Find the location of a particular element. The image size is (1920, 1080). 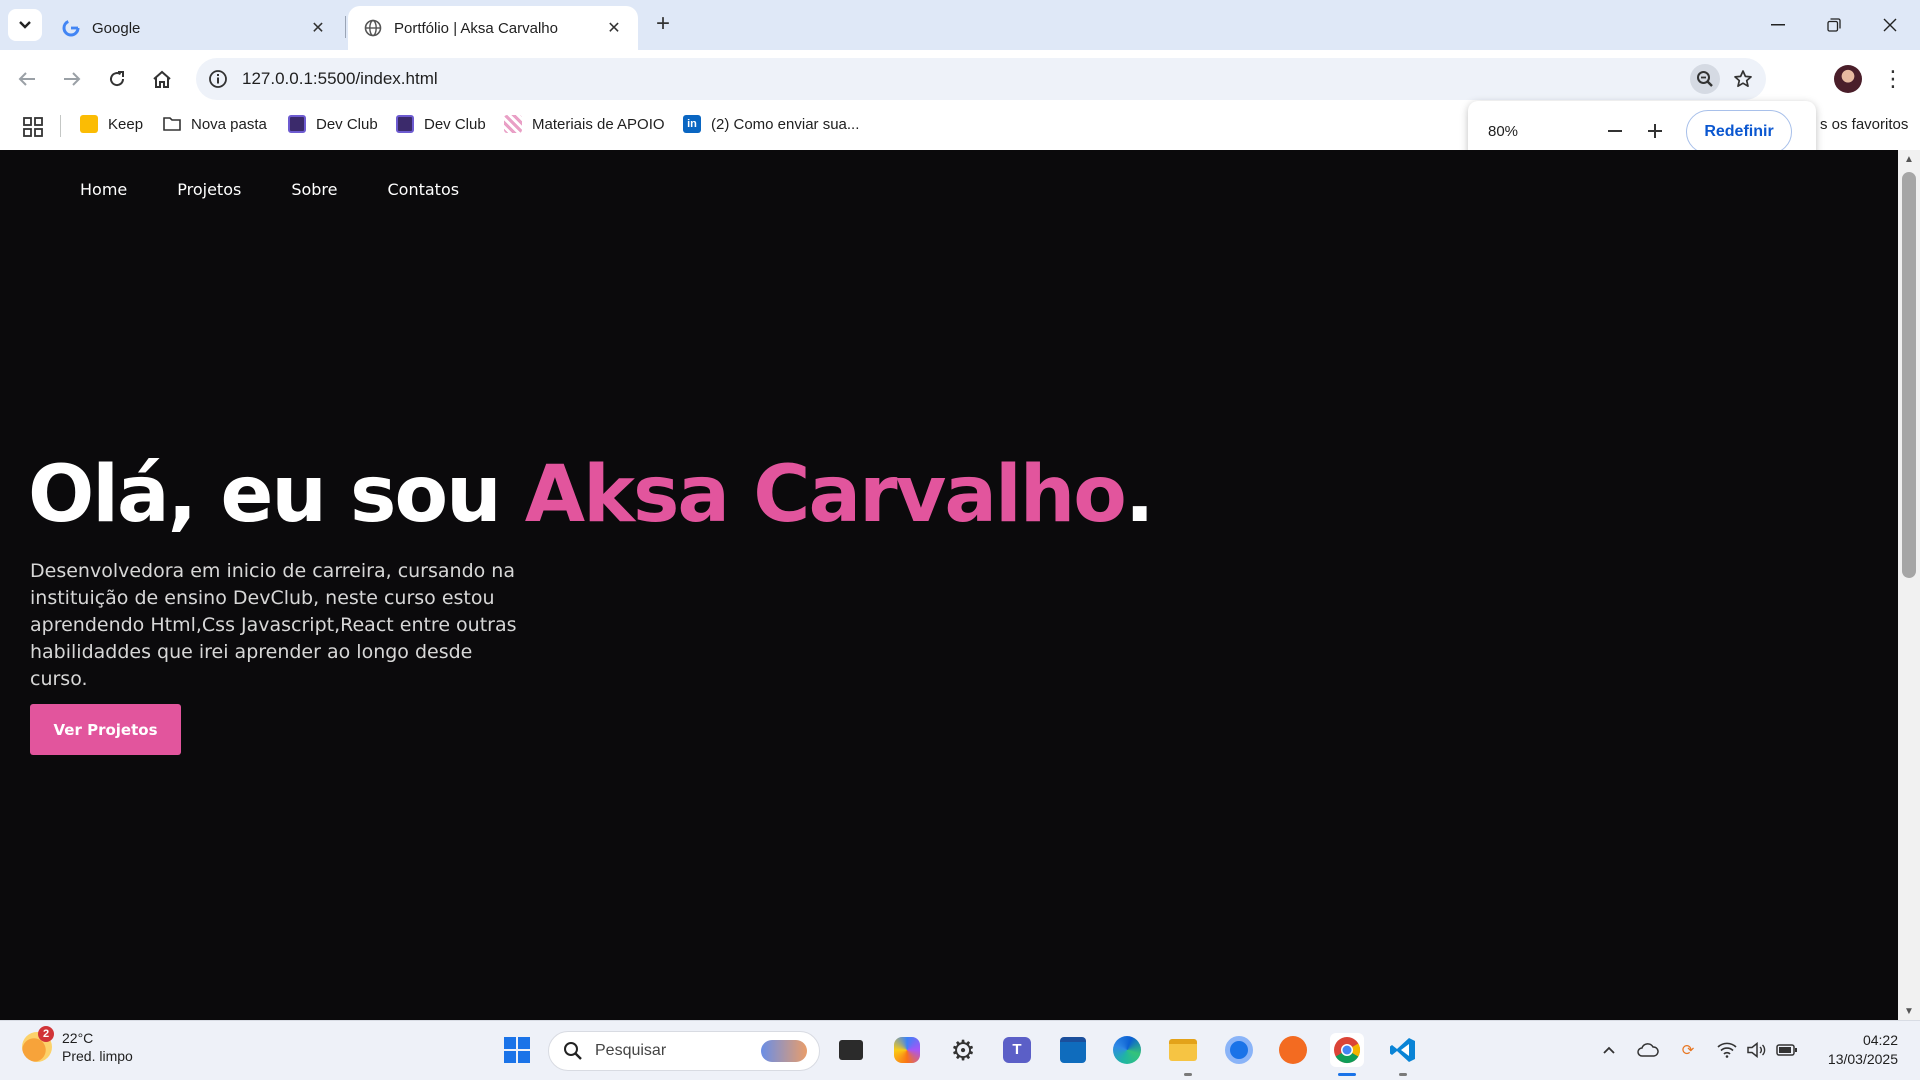

sync-icon: ⟳ is located at coordinates (1688, 1050).